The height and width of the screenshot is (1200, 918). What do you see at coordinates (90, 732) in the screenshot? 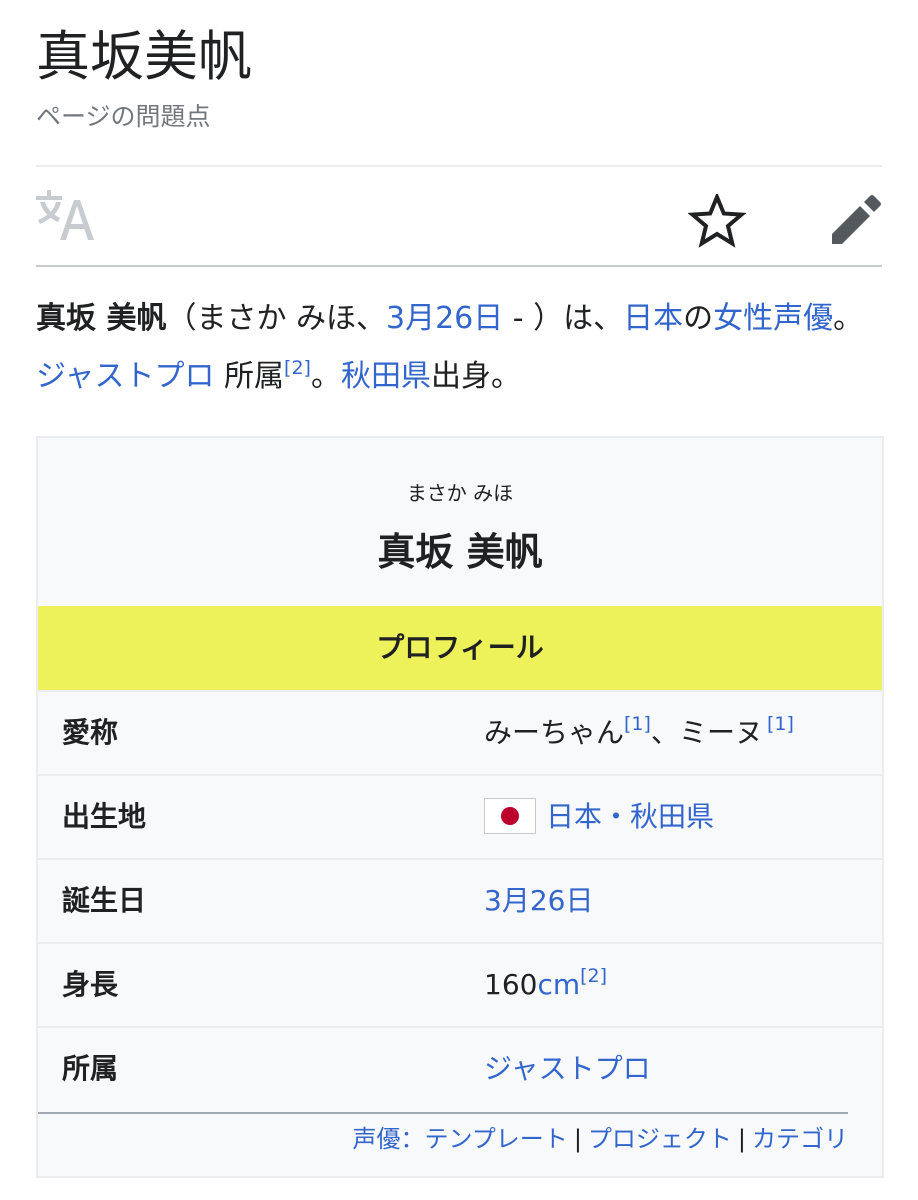
I see `row-label: 愛称` at bounding box center [90, 732].